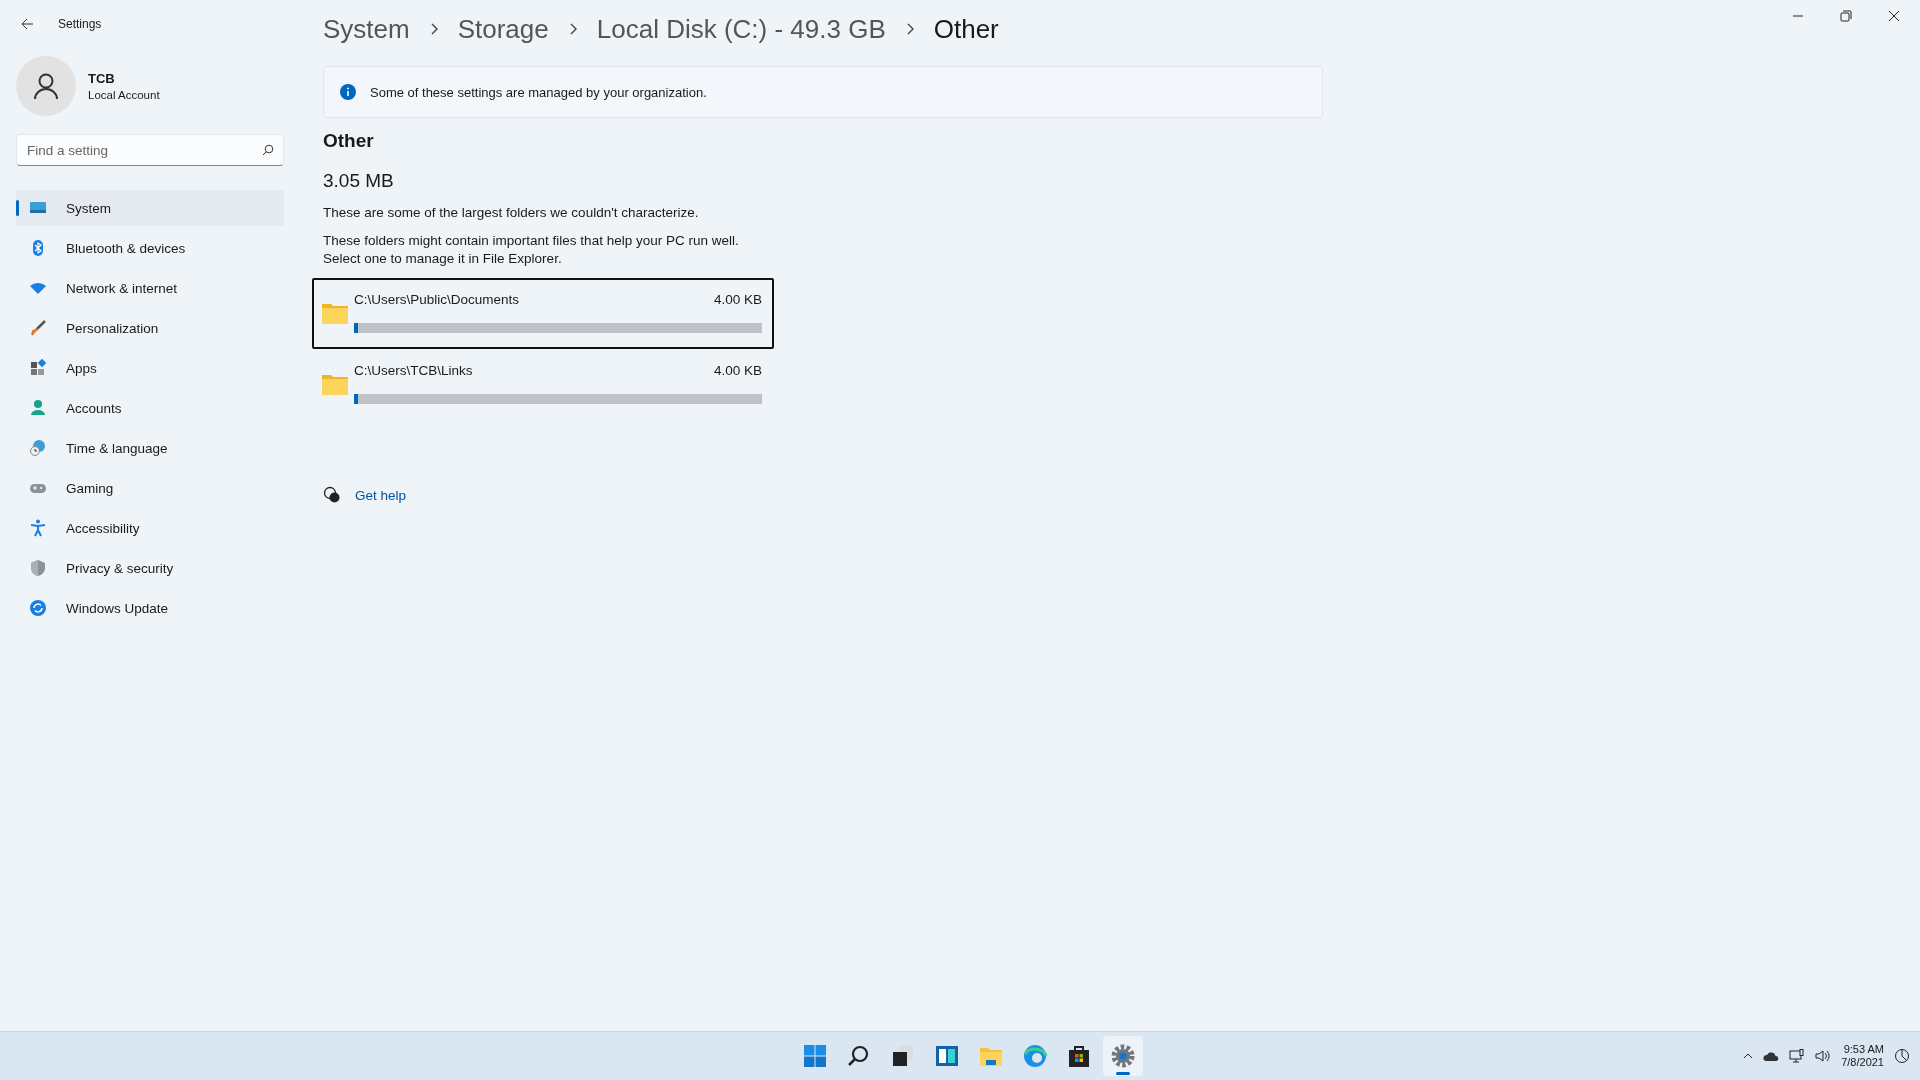 The width and height of the screenshot is (1920, 1080). I want to click on folder-path: C:\Users\Public\Documents, so click(437, 299).